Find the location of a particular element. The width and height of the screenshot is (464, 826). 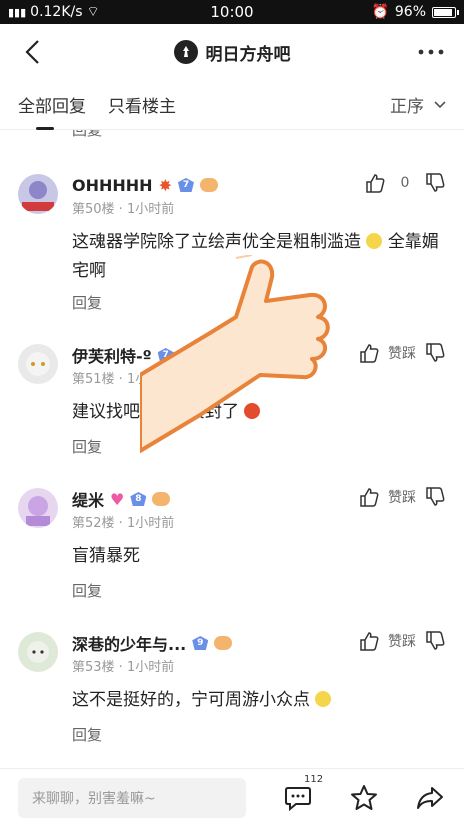

like-count: 0 is located at coordinates (405, 183).